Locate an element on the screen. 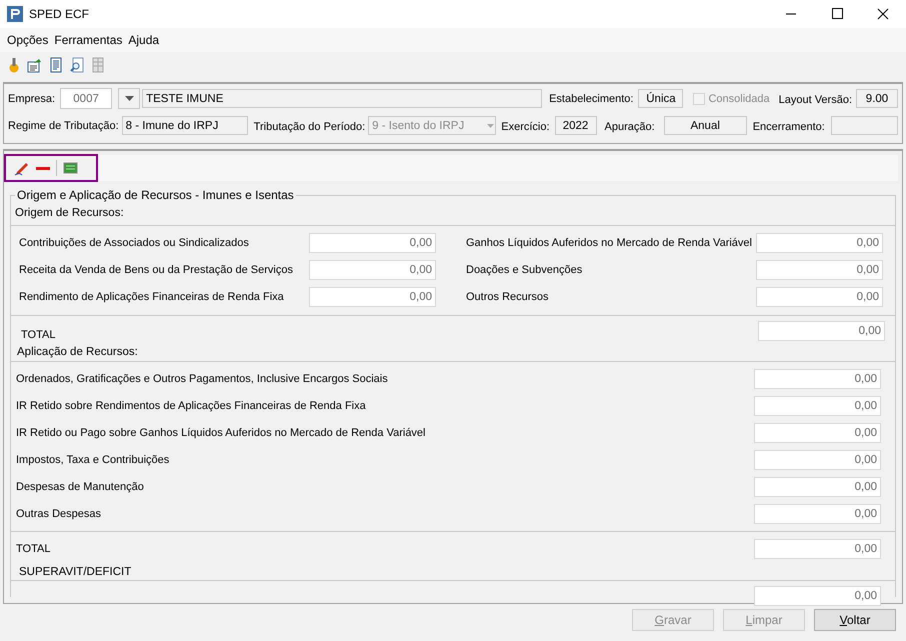  period-dropdown: 9 - Isento do IRPJ is located at coordinates (432, 125).